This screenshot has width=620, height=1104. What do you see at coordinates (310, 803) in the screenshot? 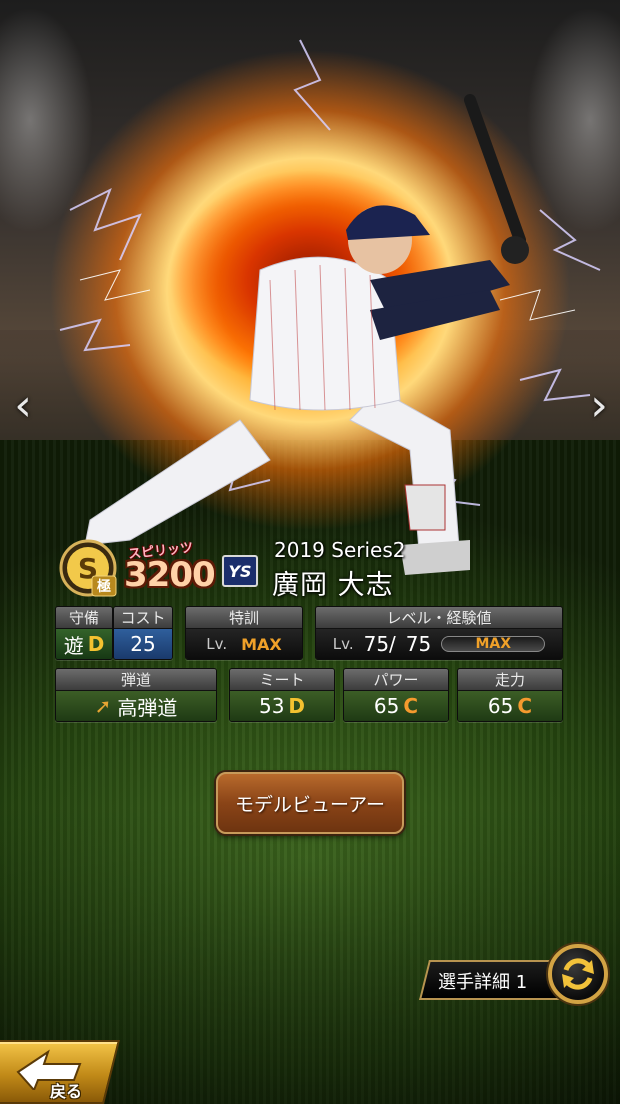
I see `model-viewer-button: モデルビューアー` at bounding box center [310, 803].